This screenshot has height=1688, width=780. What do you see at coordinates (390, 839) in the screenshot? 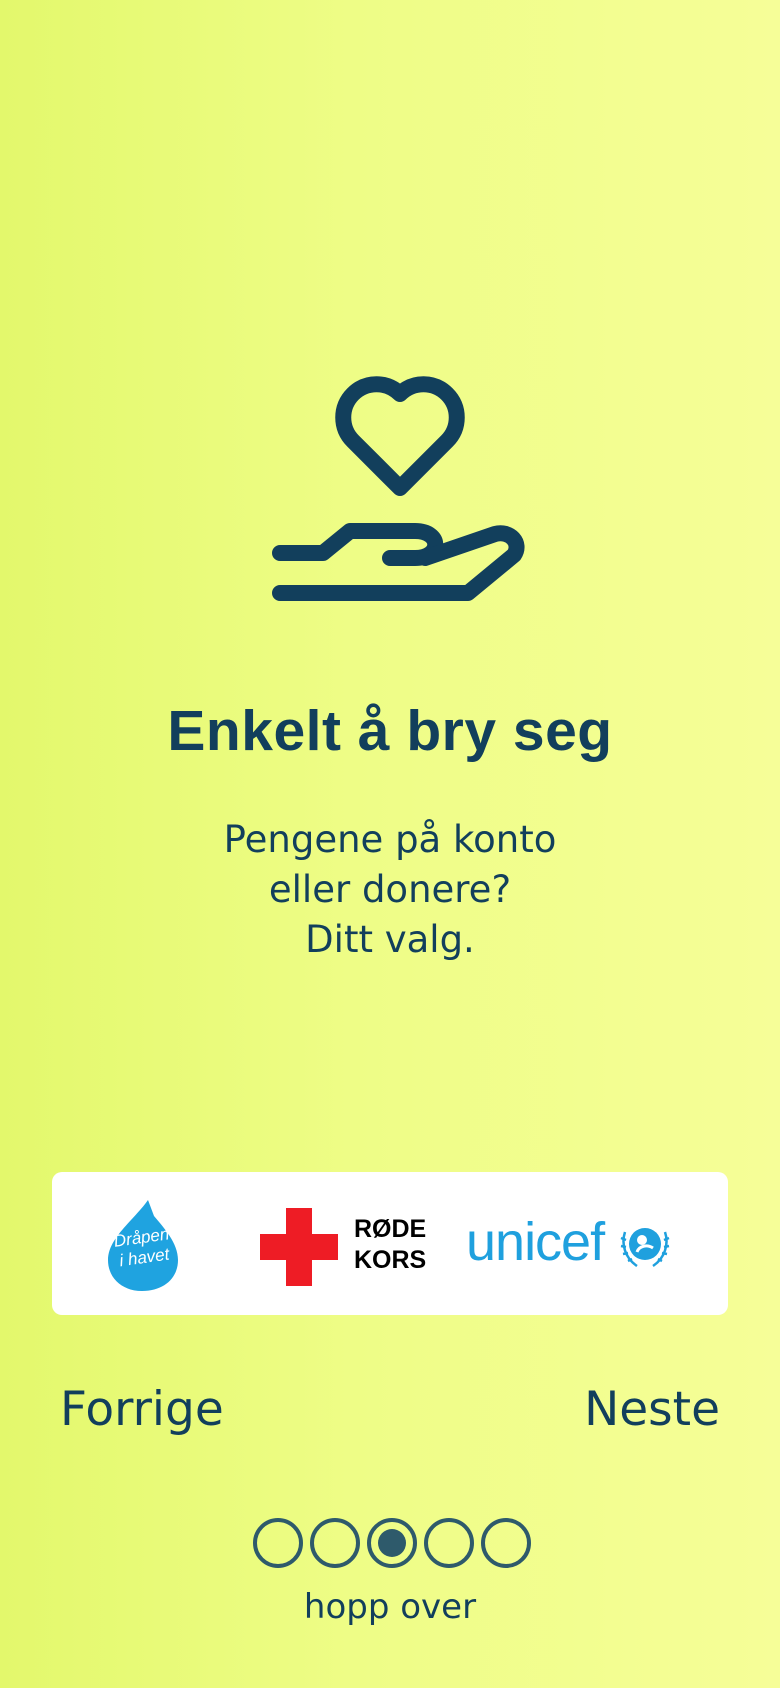
I see `subtitle-line-1: Pengene på konto` at bounding box center [390, 839].